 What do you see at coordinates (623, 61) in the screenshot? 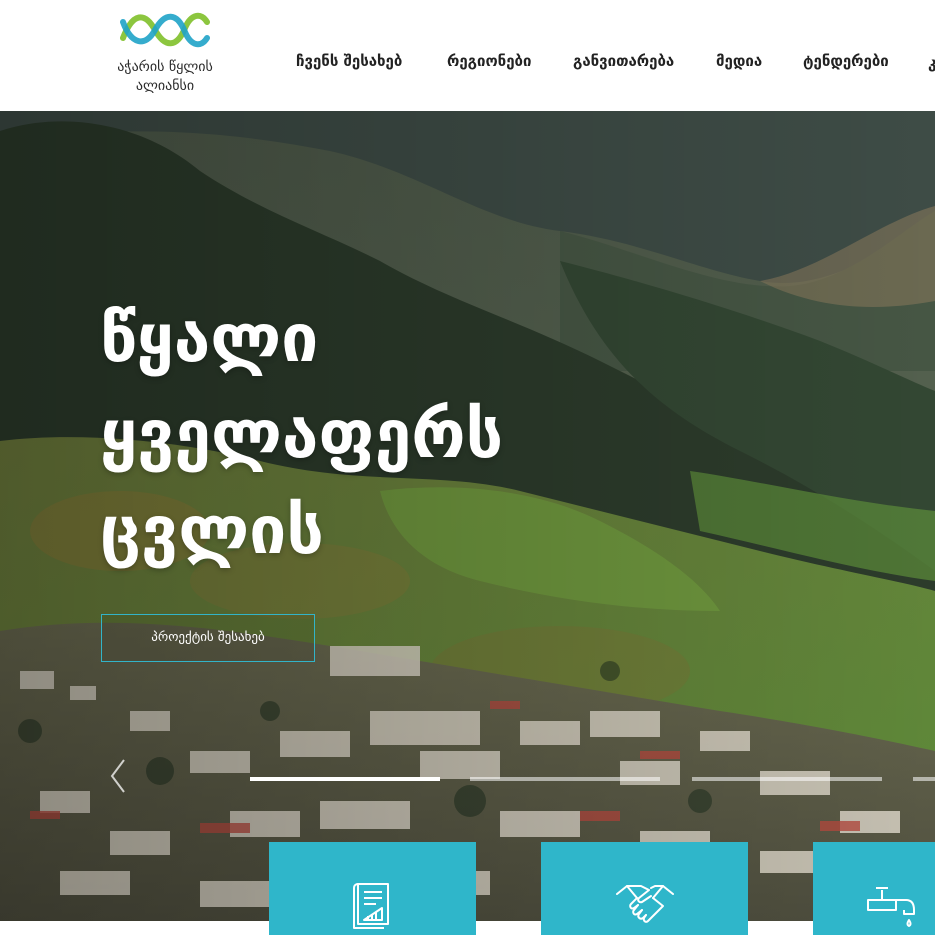
I see `nav-item-development: განვითარება` at bounding box center [623, 61].